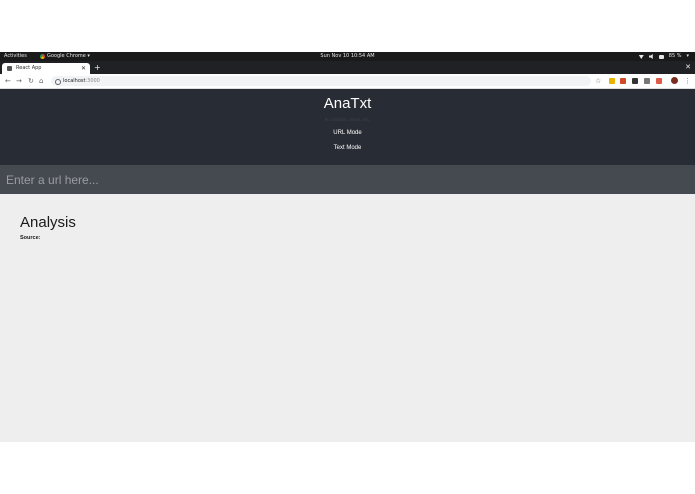 The height and width of the screenshot is (494, 695). What do you see at coordinates (688, 67) in the screenshot?
I see `window-close-icon: ✕` at bounding box center [688, 67].